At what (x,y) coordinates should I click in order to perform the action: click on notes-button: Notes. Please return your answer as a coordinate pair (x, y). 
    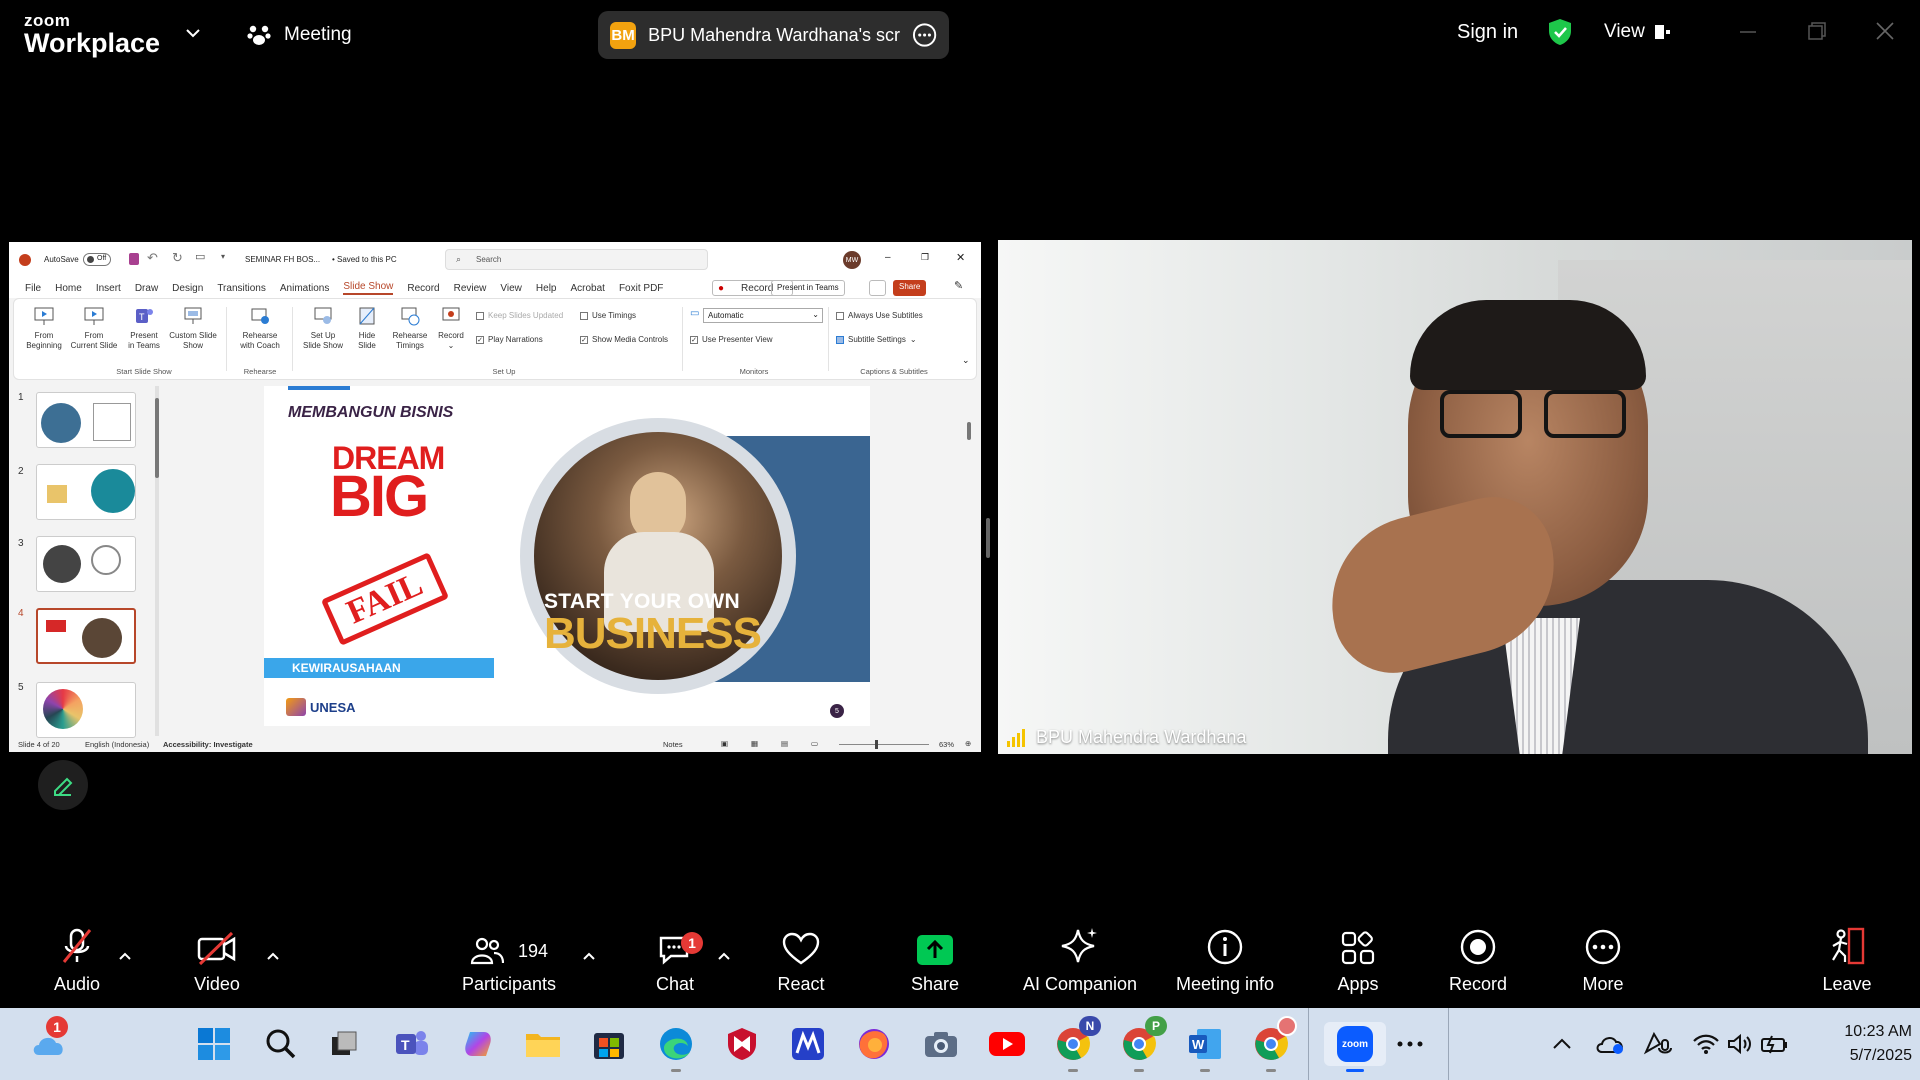
    Looking at the image, I should click on (673, 744).